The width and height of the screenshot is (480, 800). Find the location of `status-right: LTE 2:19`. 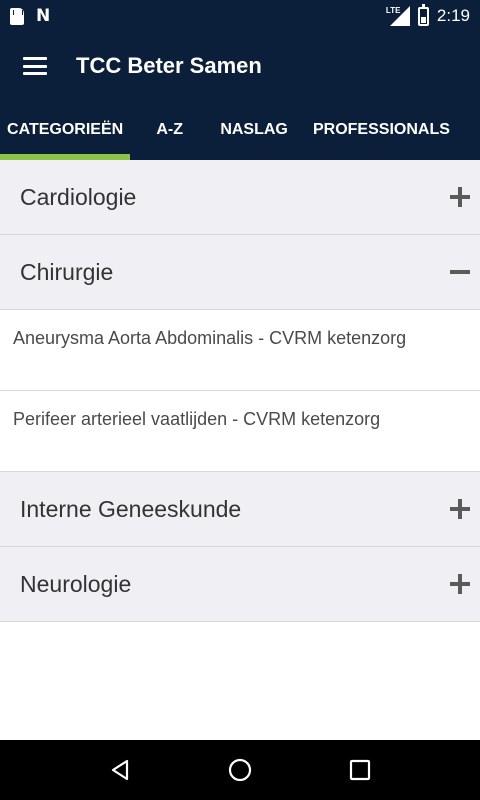

status-right: LTE 2:19 is located at coordinates (428, 14).